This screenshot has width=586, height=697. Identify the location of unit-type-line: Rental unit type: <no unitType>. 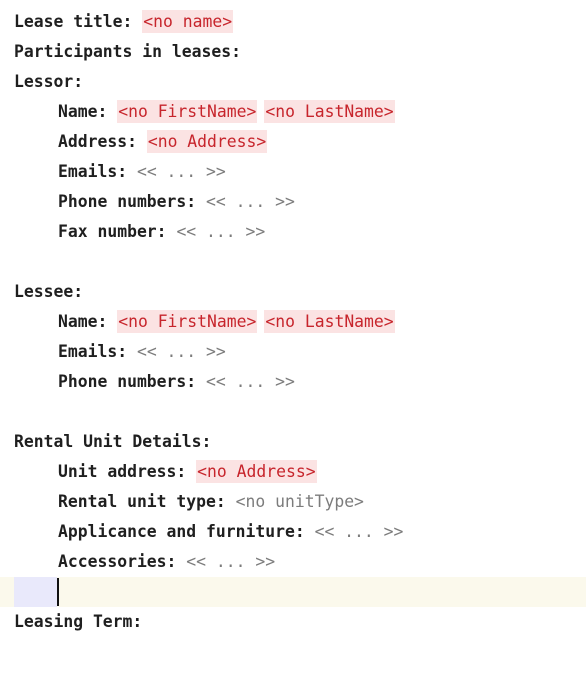
(293, 502).